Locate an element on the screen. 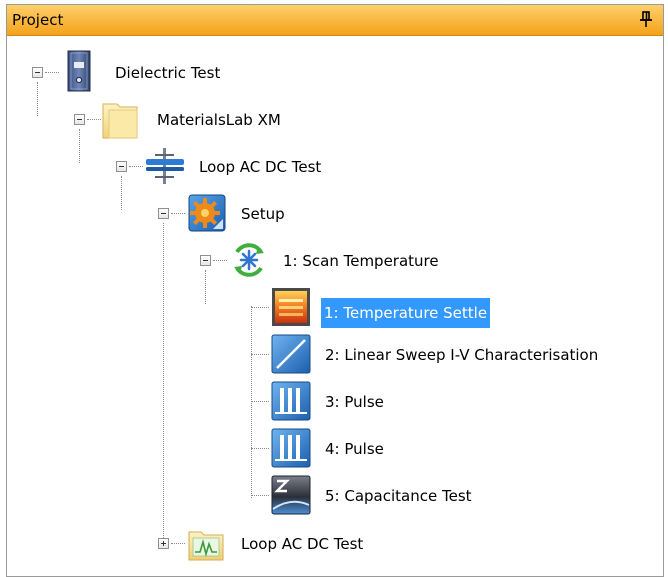  capacitance-icon is located at coordinates (291, 495).